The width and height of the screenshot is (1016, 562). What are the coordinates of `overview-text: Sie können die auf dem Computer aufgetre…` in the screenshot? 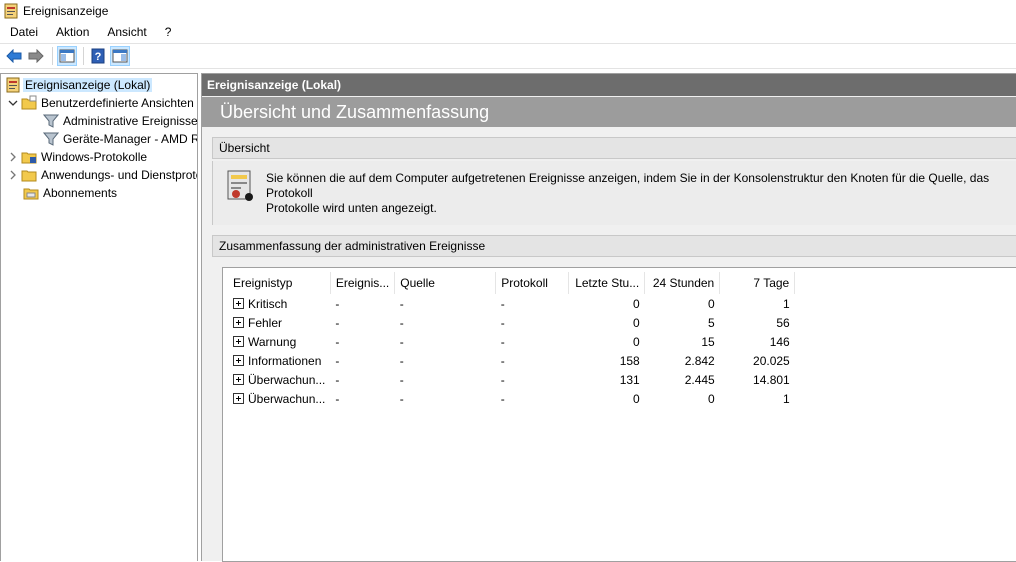 It's located at (628, 193).